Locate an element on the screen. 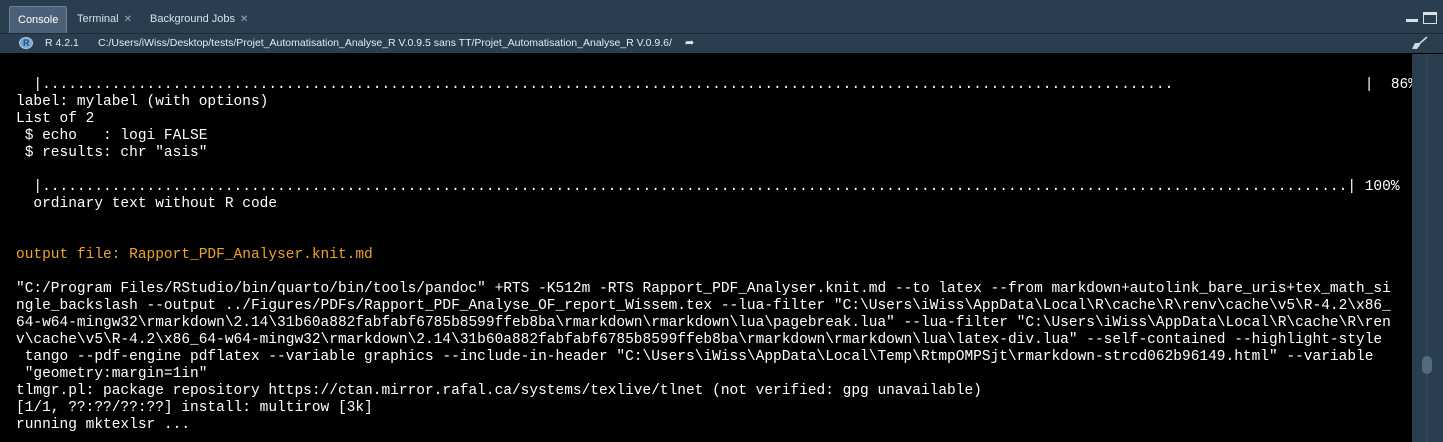  maximize-icon is located at coordinates (1430, 18).